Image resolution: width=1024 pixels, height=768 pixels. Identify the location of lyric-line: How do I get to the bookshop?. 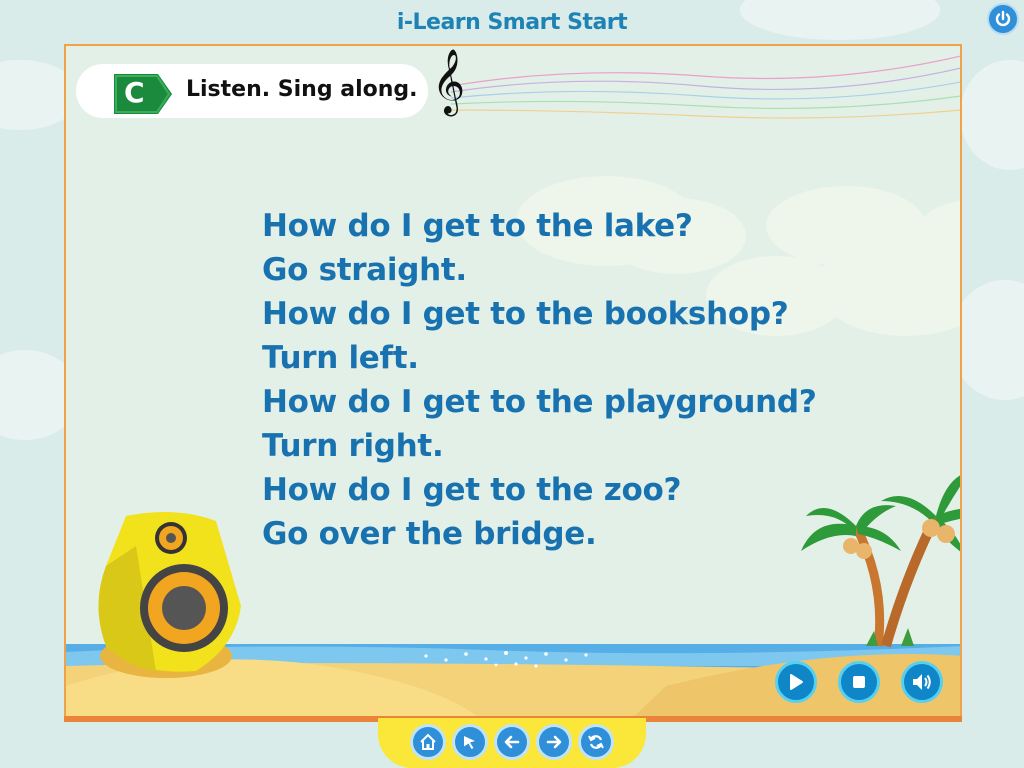
(525, 314).